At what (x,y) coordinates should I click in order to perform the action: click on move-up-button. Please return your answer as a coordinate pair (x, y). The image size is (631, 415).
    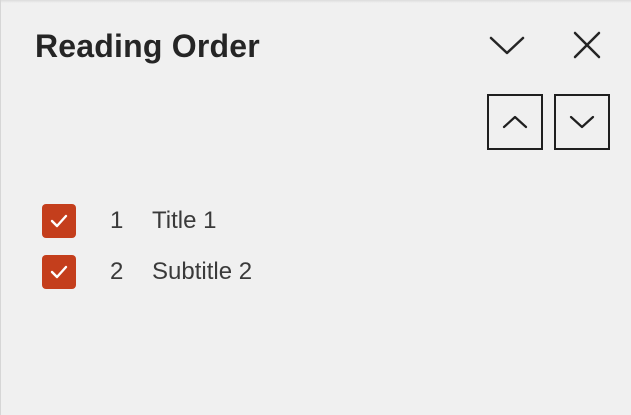
    Looking at the image, I should click on (515, 122).